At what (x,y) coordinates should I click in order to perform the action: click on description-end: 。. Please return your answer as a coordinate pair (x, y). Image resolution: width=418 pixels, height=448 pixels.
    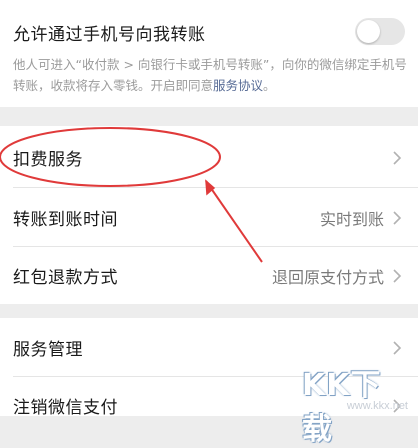
    Looking at the image, I should click on (269, 85).